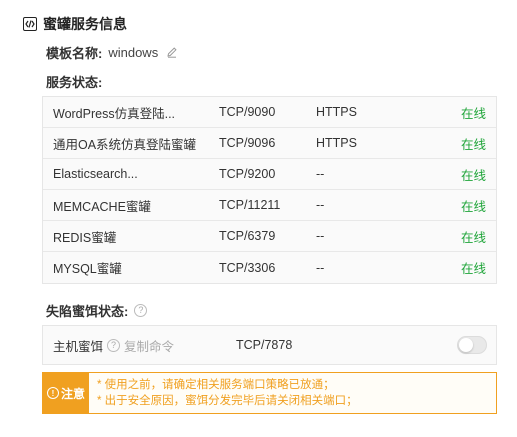  Describe the element at coordinates (74, 53) in the screenshot. I see `template-label: 模板名称:` at that location.